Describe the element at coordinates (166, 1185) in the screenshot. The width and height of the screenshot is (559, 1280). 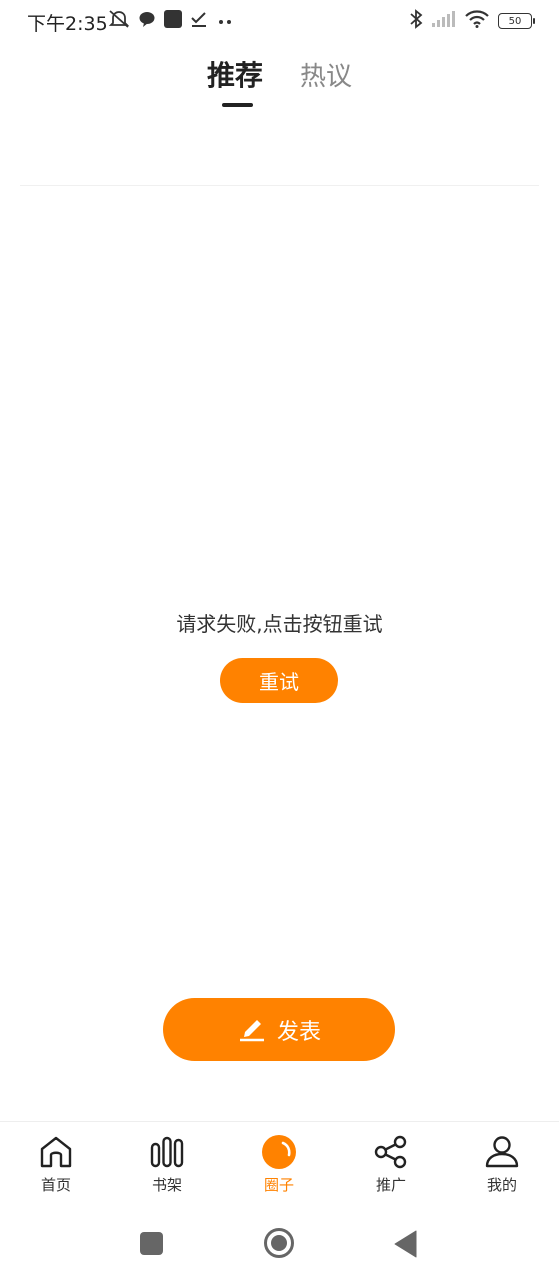
I see `nav-label-bookshelf: 书架` at that location.